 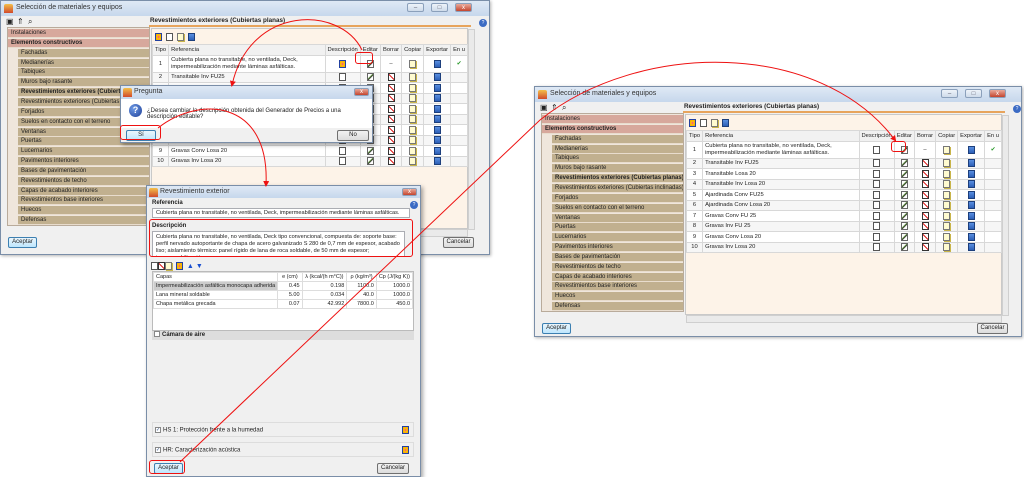 What do you see at coordinates (213, 147) in the screenshot?
I see `arrow-to-edit-dialog` at bounding box center [213, 147].